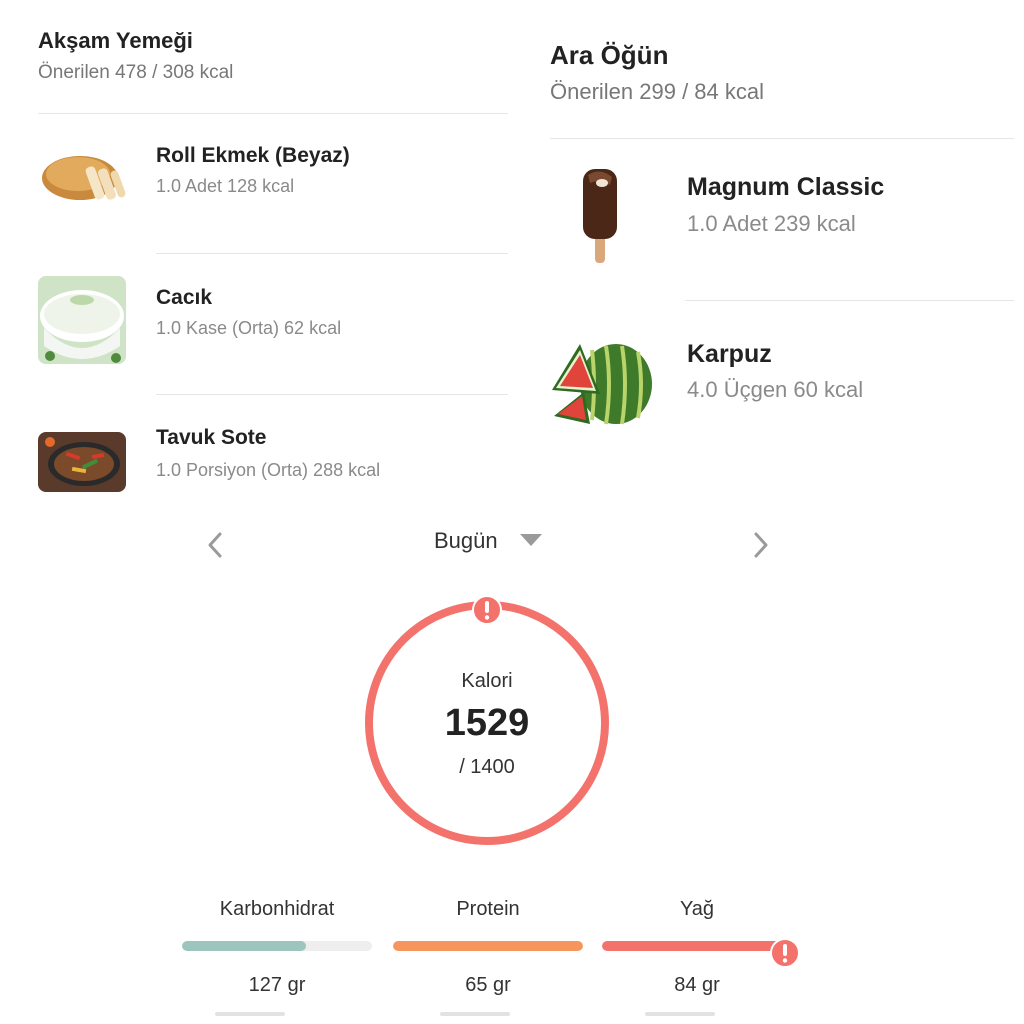 This screenshot has height=1024, width=1024. Describe the element at coordinates (487, 767) in the screenshot. I see `calorie-goal: / 1400` at that location.